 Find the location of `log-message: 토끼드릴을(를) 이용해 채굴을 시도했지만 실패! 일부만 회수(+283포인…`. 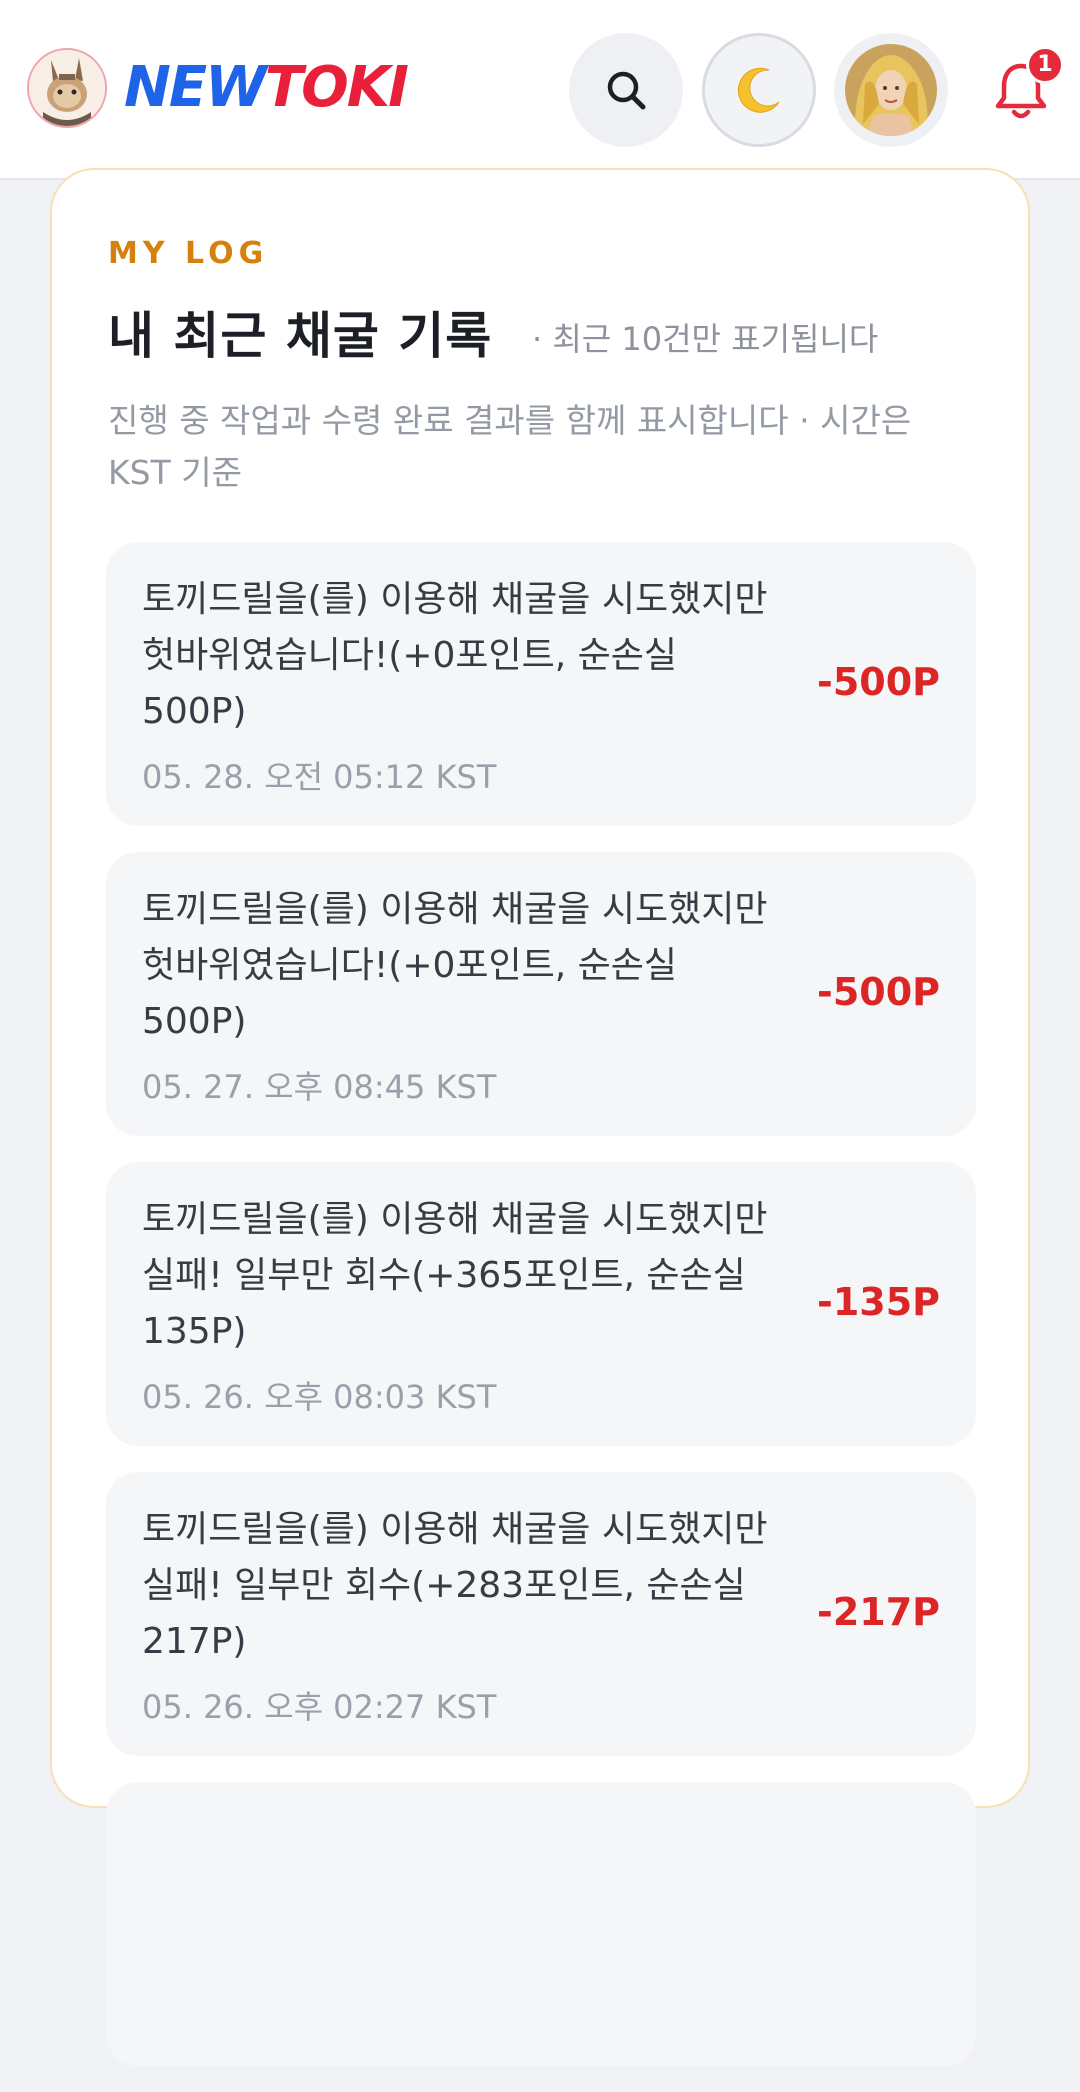

log-message: 토끼드릴을(를) 이용해 채굴을 시도했지만 실패! 일부만 회수(+283포인… is located at coordinates (455, 1585).